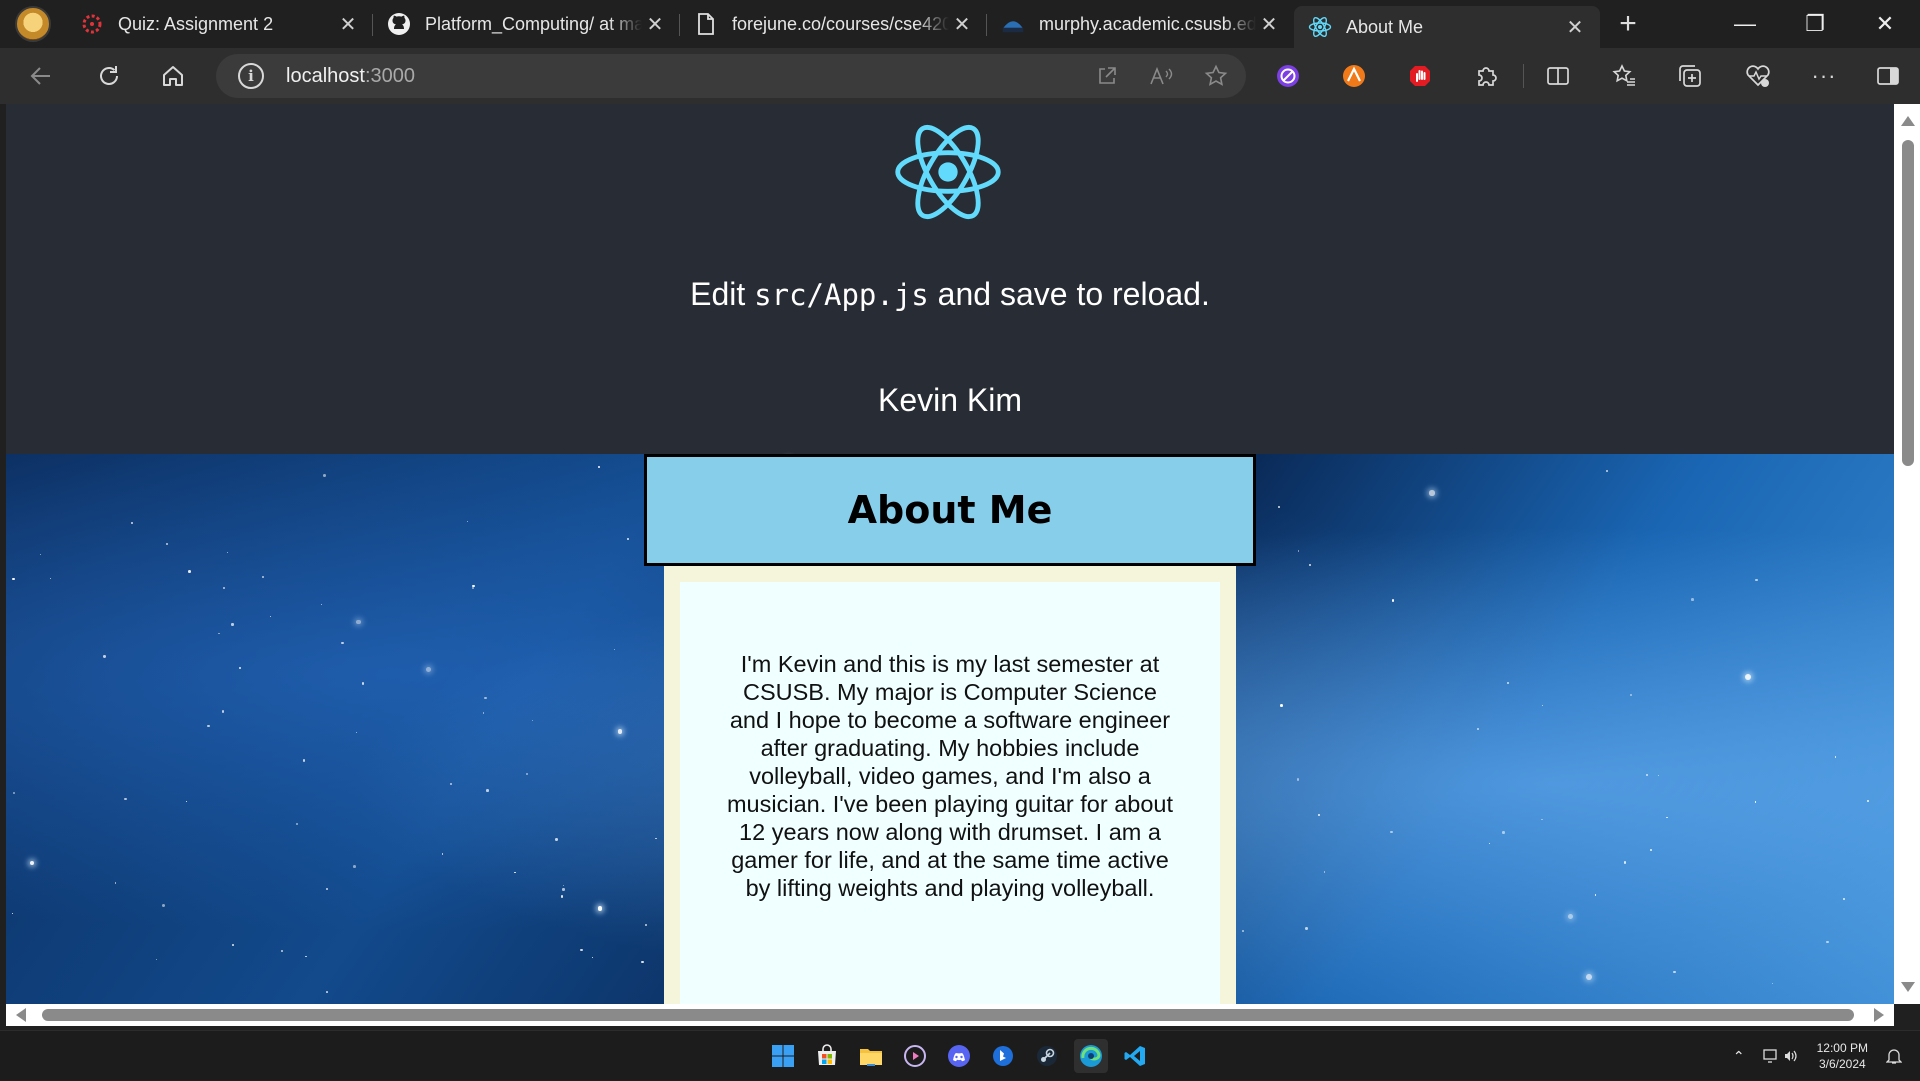 Image resolution: width=1920 pixels, height=1081 pixels. What do you see at coordinates (21, 1015) in the screenshot?
I see `scroll-left-arrow-icon` at bounding box center [21, 1015].